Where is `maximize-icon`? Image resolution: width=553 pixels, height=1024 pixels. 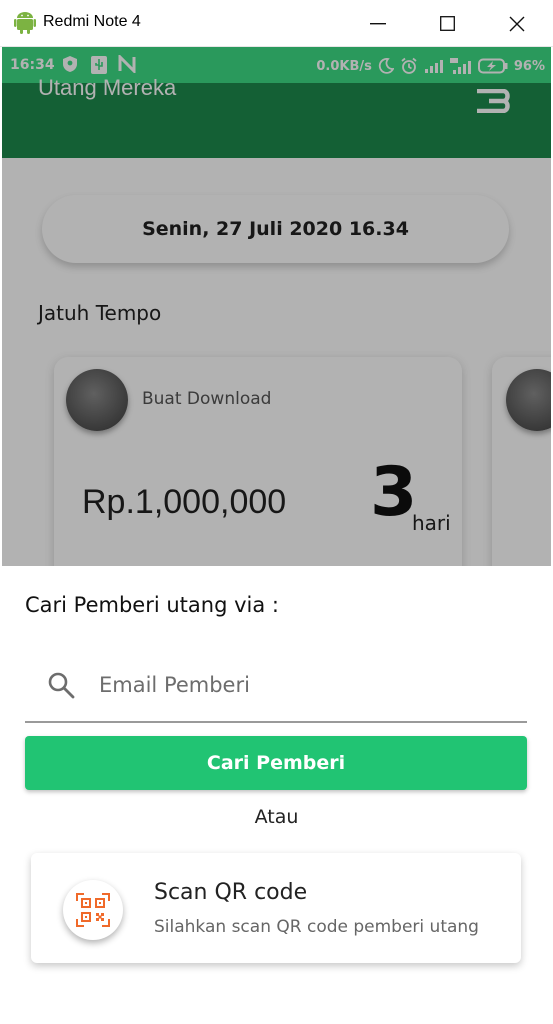
maximize-icon is located at coordinates (447, 23).